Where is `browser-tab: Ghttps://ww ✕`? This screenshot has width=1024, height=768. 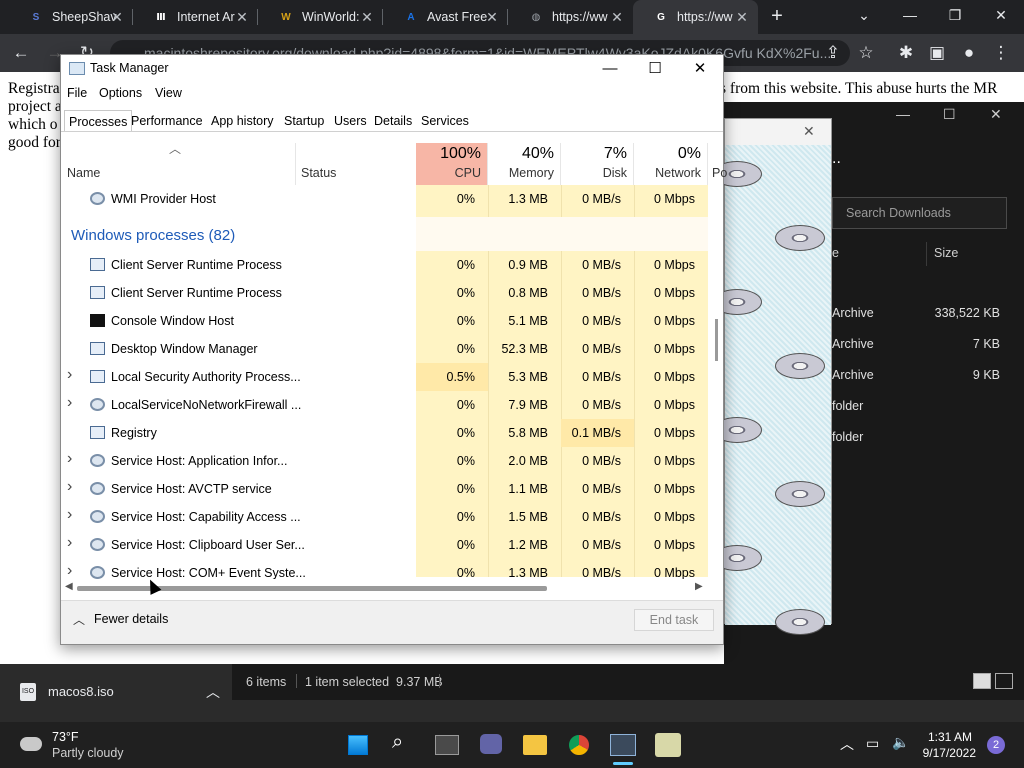 browser-tab: Ghttps://ww ✕ is located at coordinates (695, 17).